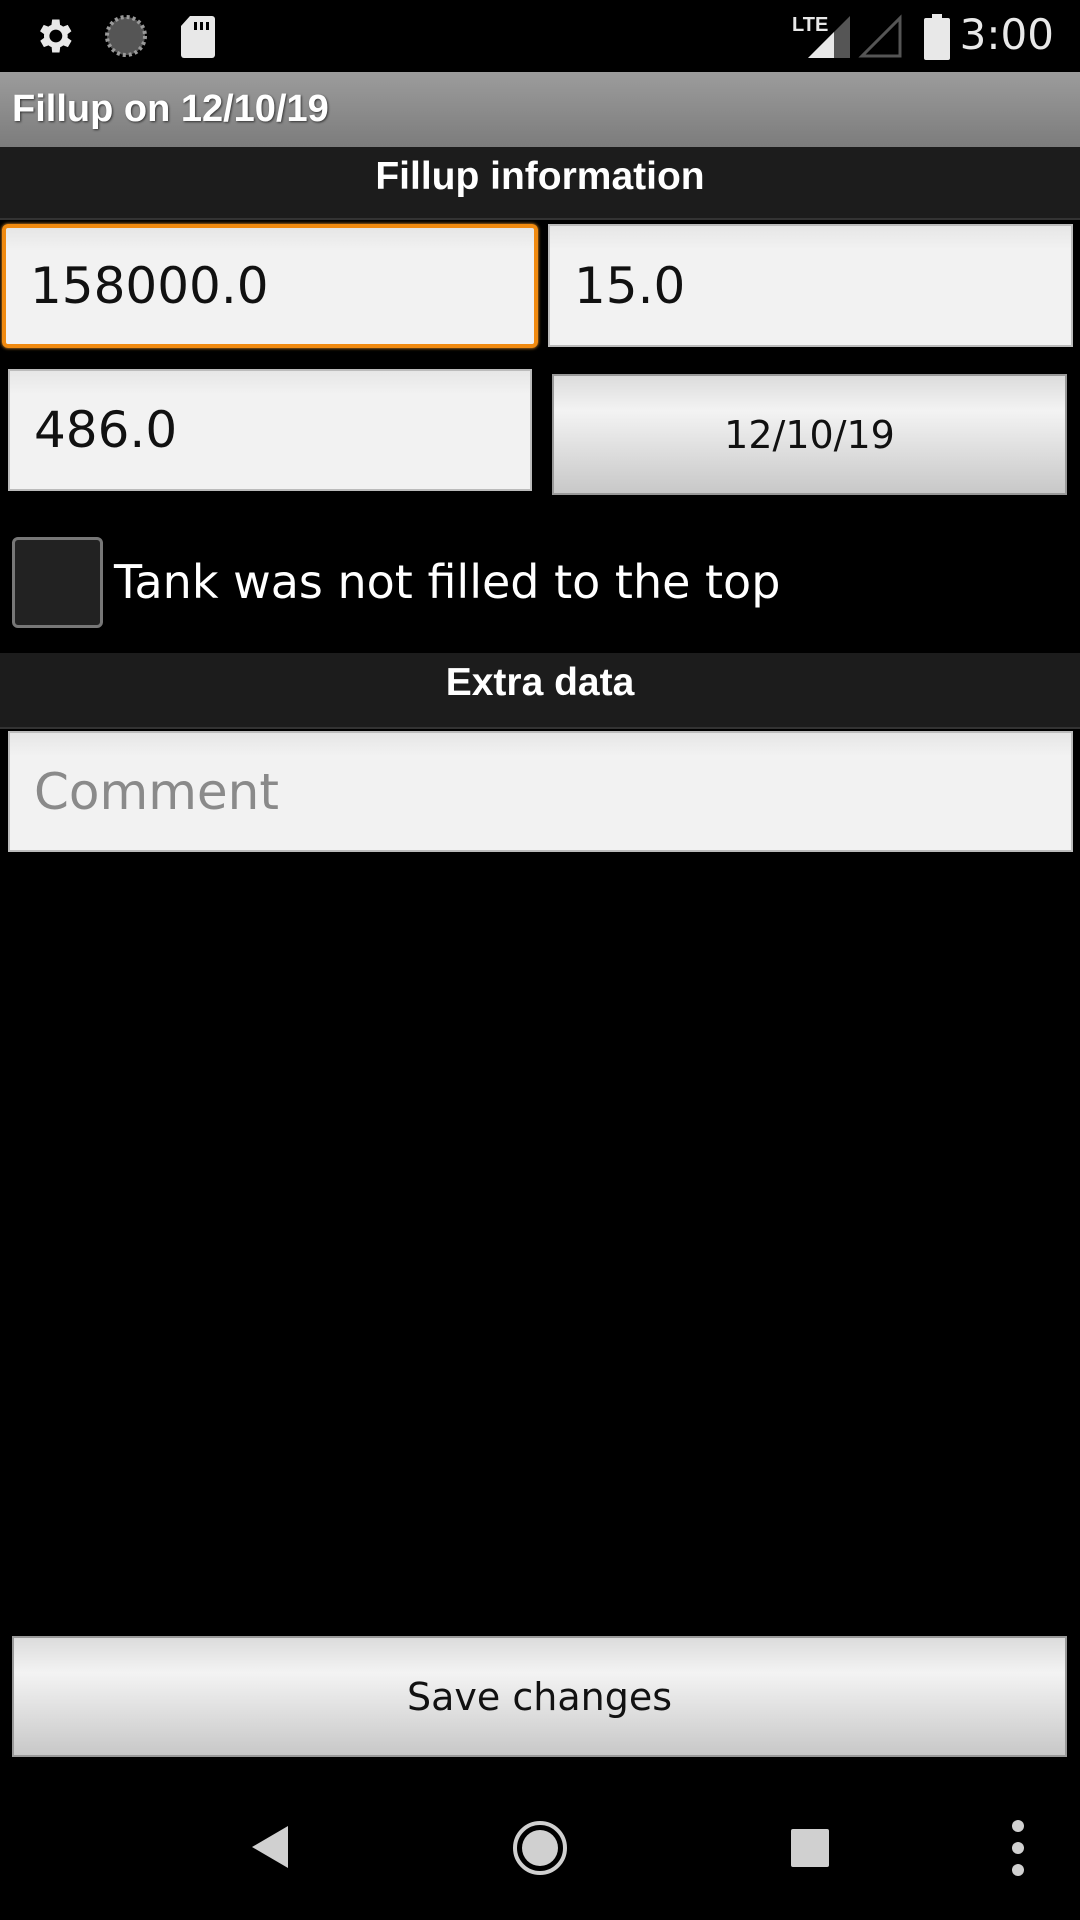 Image resolution: width=1080 pixels, height=1920 pixels. What do you see at coordinates (1018, 1848) in the screenshot?
I see `overflow-menu-icon` at bounding box center [1018, 1848].